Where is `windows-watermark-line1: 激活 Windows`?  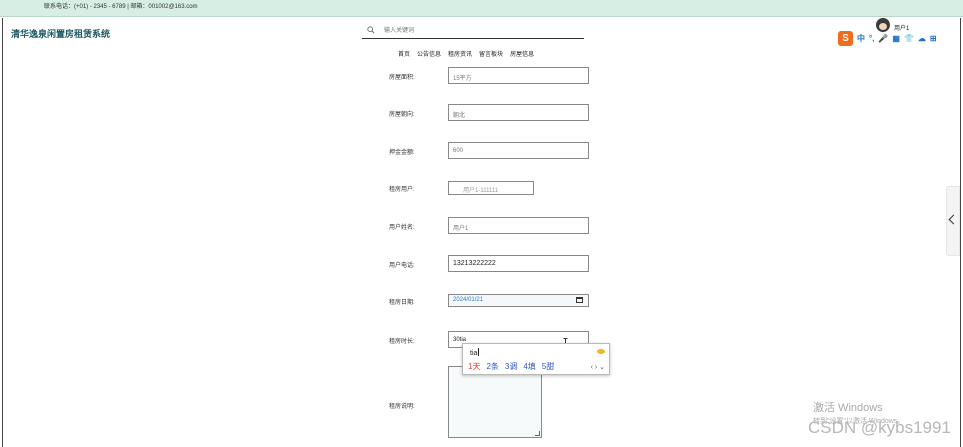
windows-watermark-line1: 激活 Windows is located at coordinates (848, 408).